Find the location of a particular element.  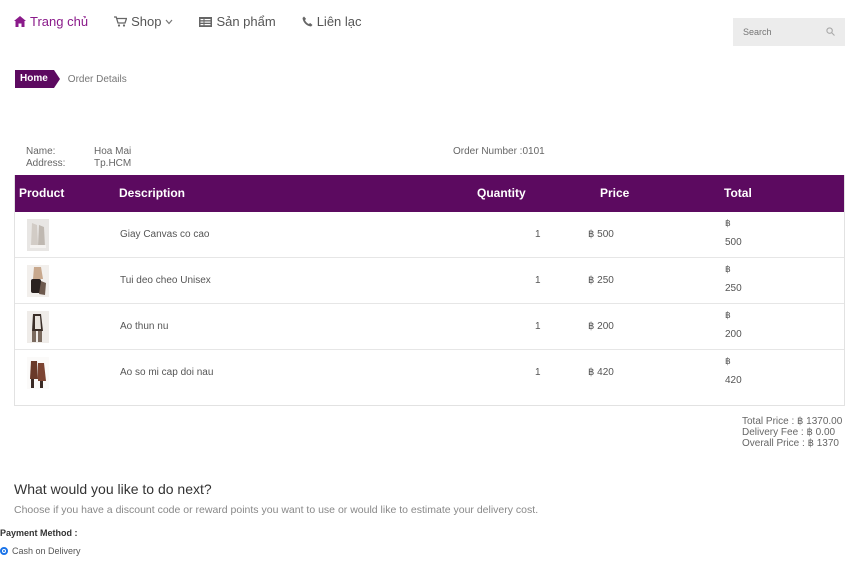

breadcrumb-home-link: Home is located at coordinates (37, 79).